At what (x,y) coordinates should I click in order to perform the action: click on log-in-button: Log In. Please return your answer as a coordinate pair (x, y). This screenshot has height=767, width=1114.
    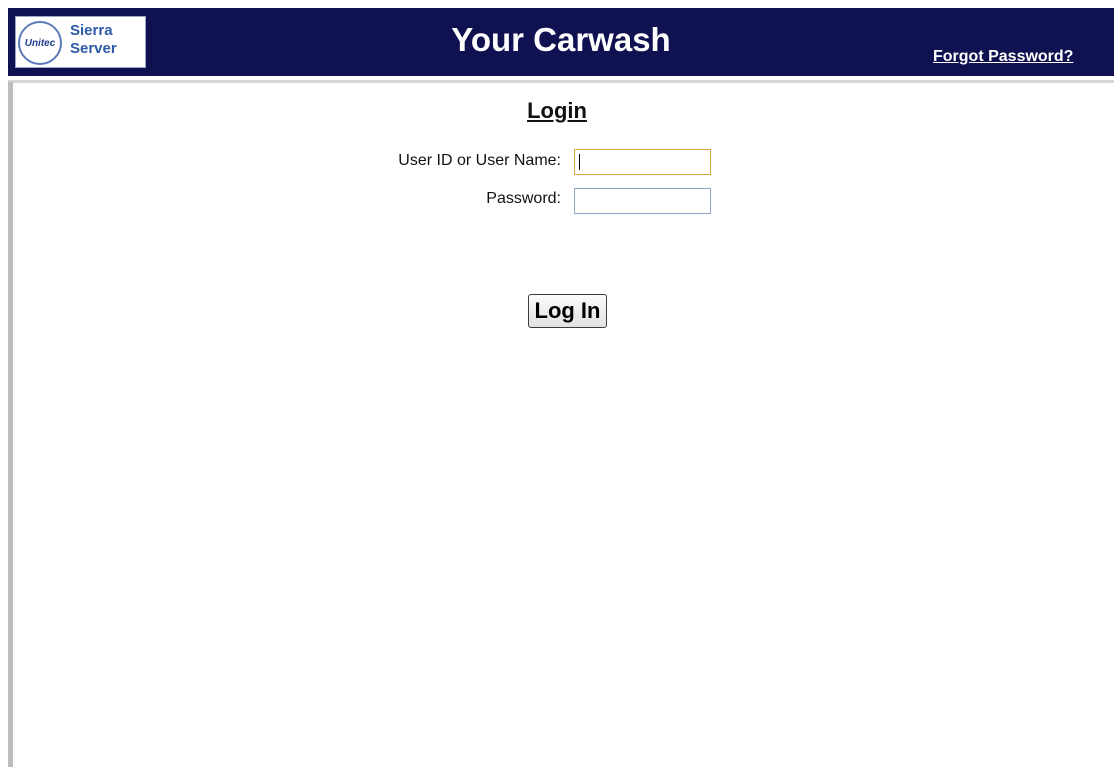
    Looking at the image, I should click on (567, 311).